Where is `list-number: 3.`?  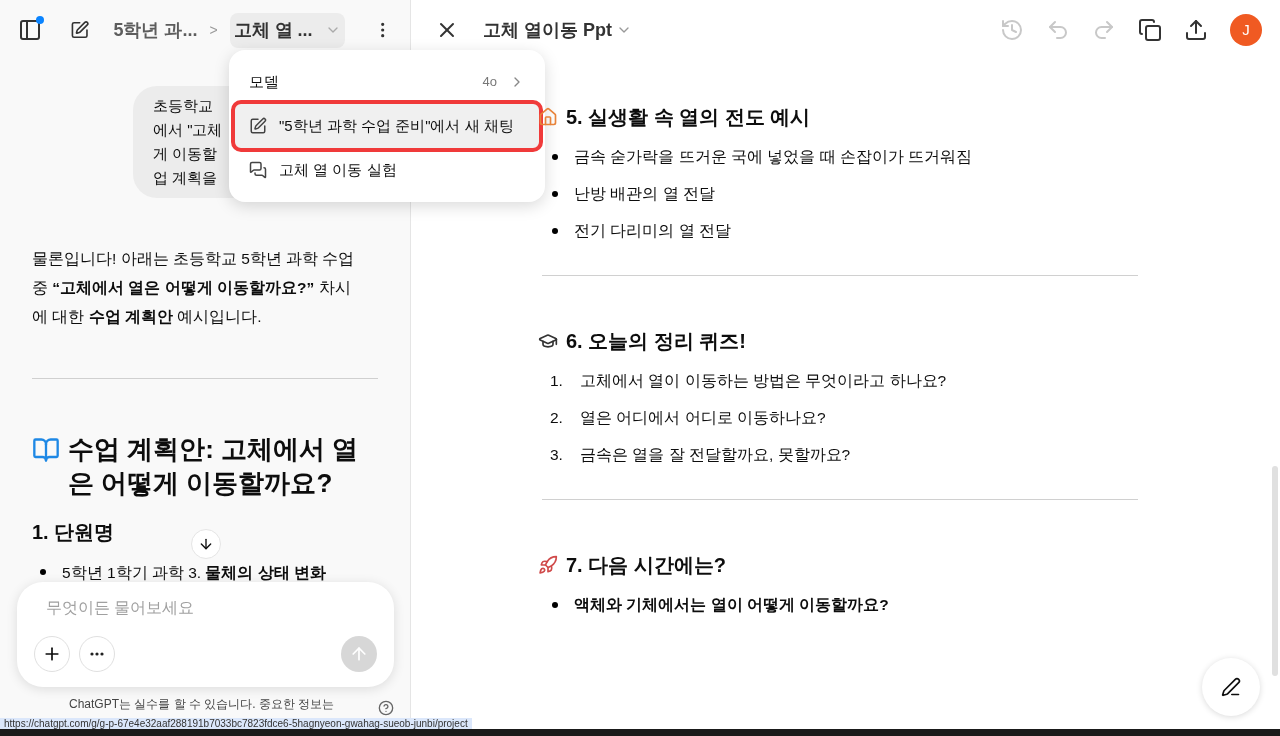 list-number: 3. is located at coordinates (557, 454).